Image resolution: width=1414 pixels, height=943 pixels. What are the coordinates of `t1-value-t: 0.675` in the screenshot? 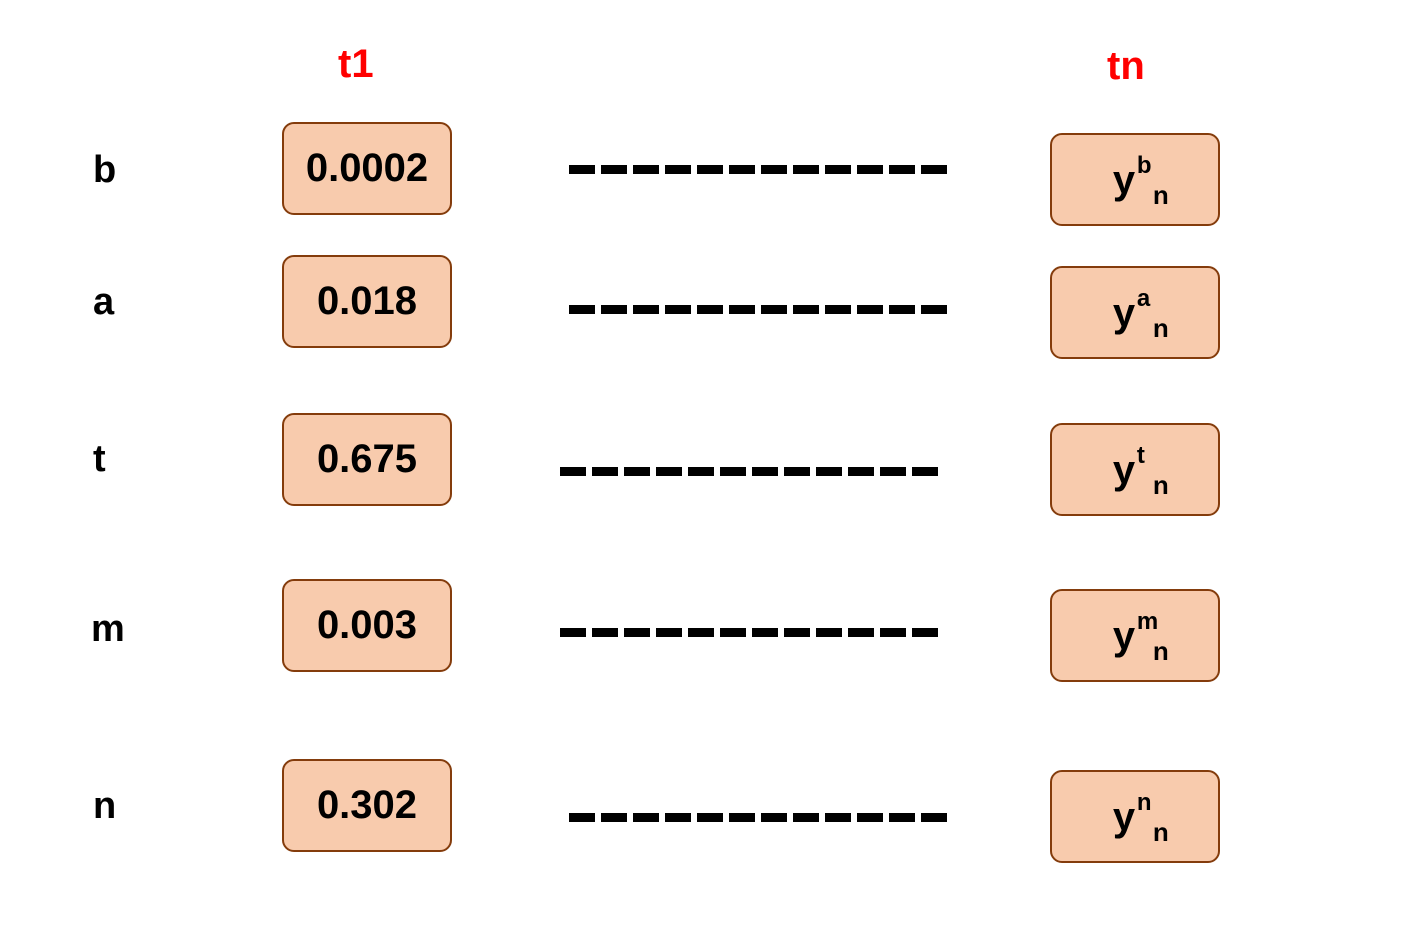 It's located at (367, 459).